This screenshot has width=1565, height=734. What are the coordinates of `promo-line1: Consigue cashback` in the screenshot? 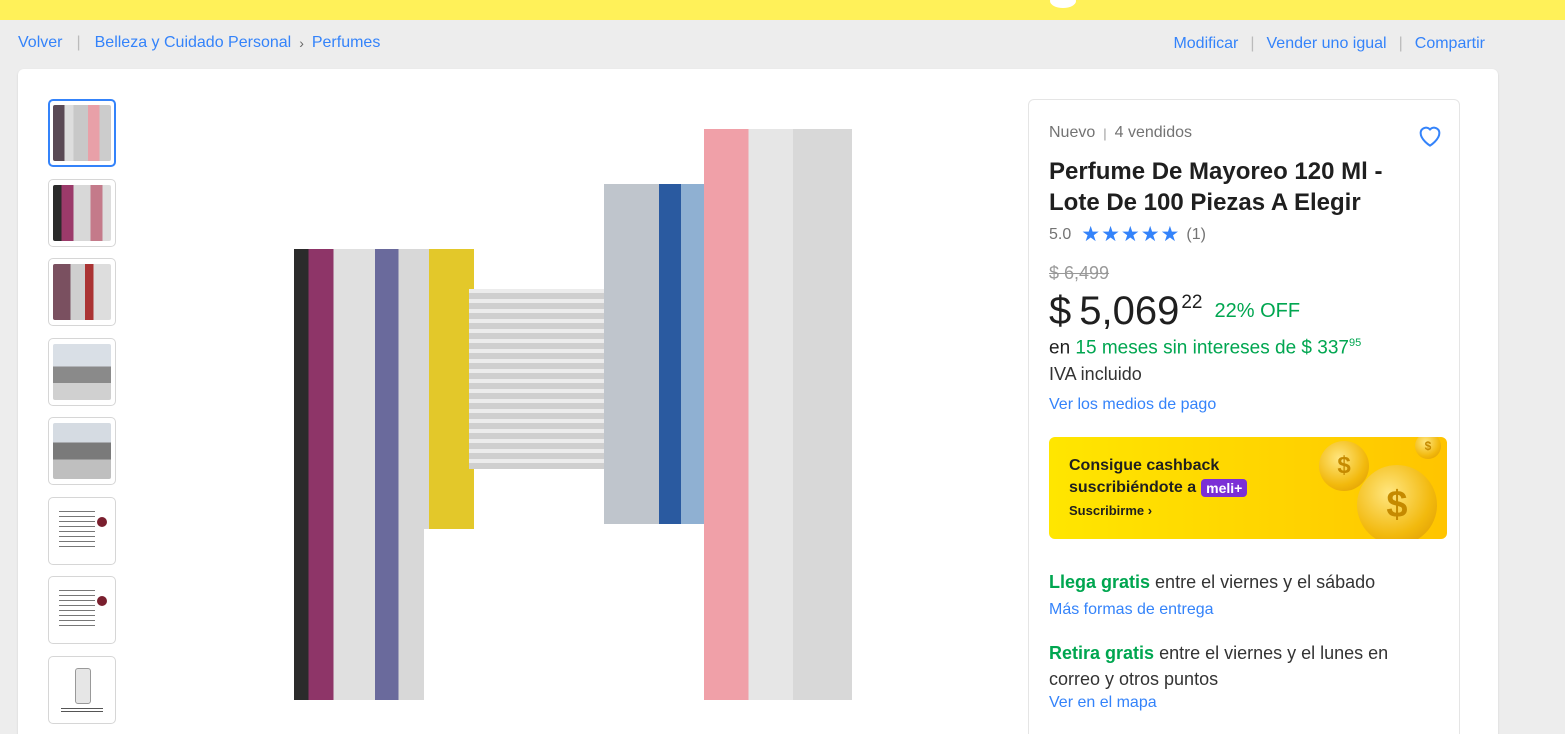 It's located at (1144, 465).